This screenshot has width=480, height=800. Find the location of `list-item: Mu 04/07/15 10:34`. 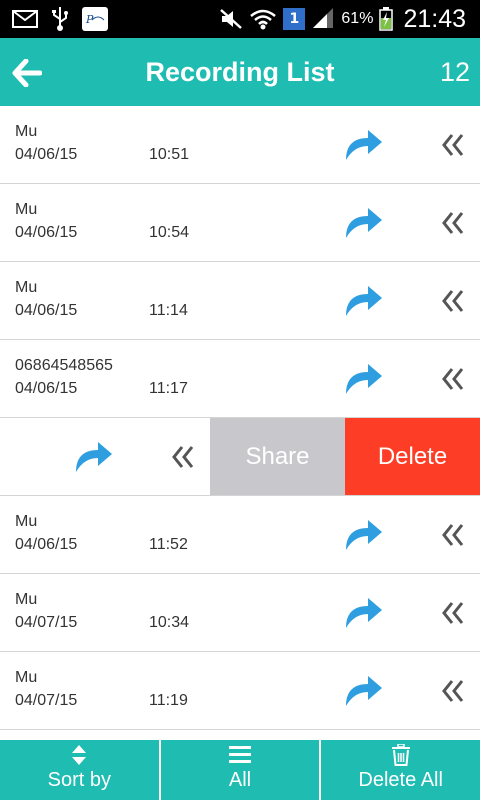

list-item: Mu 04/07/15 10:34 is located at coordinates (240, 613).